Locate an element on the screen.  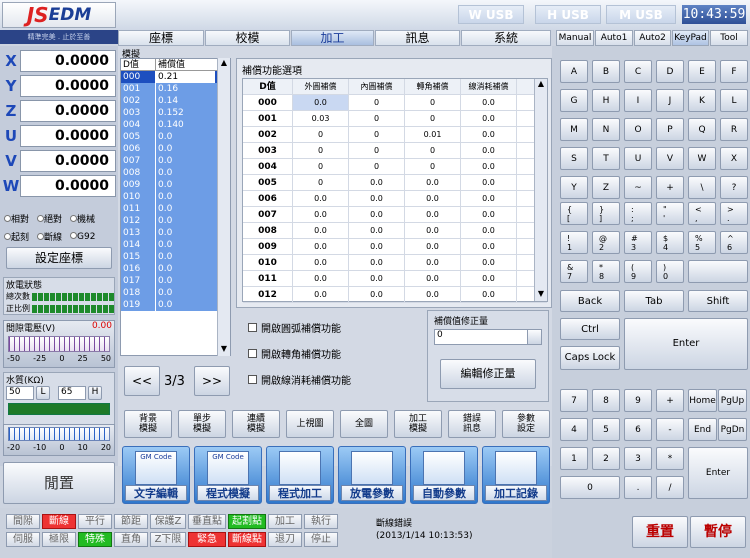
kb-tab-4: Tool is located at coordinates (729, 38).